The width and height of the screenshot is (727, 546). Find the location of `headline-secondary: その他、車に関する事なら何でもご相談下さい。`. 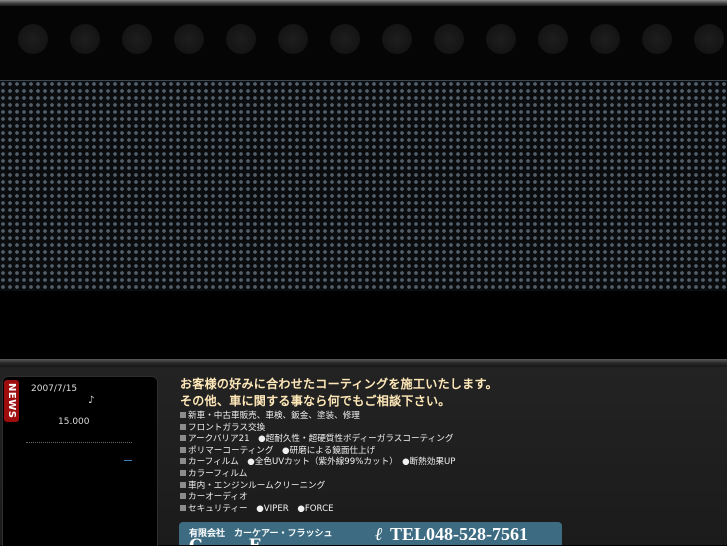

headline-secondary: その他、車に関する事なら何でもご相談下さい。 is located at coordinates (315, 401).